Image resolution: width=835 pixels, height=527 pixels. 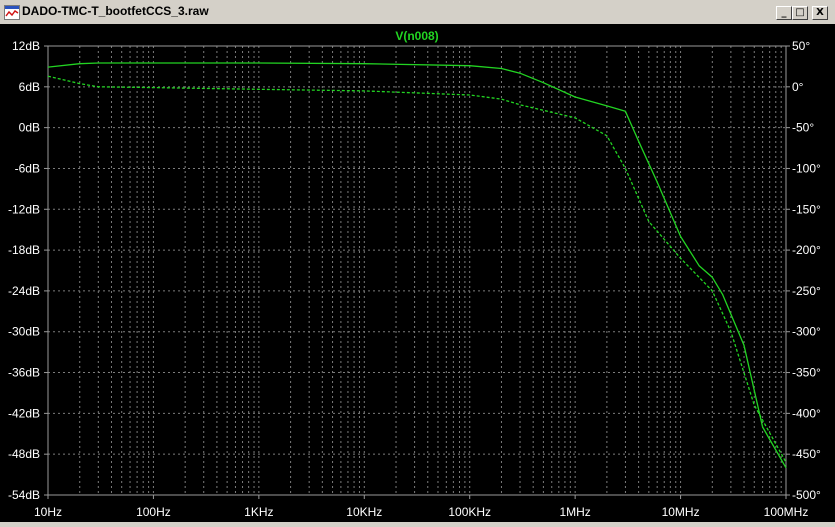 I want to click on y-tick-label: -42dB, so click(x=24, y=413).